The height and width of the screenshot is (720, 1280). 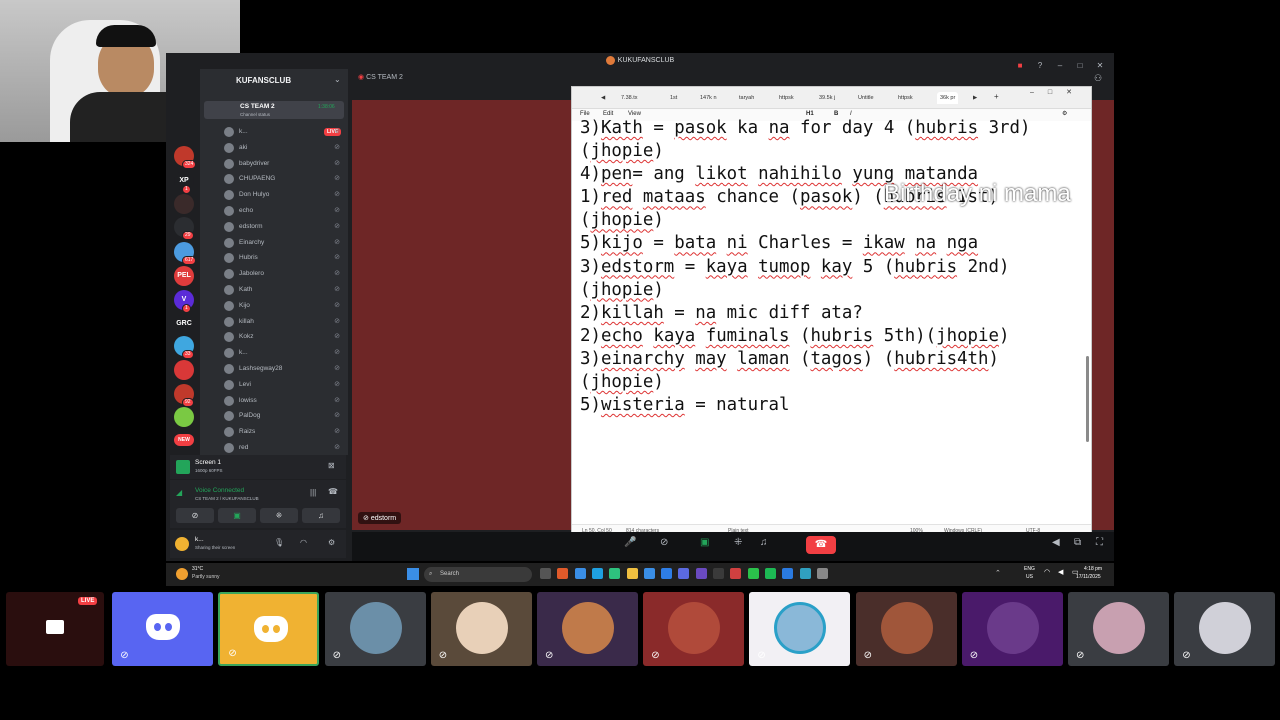 I want to click on clock-time: 4:18 pm, so click(x=1093, y=569).